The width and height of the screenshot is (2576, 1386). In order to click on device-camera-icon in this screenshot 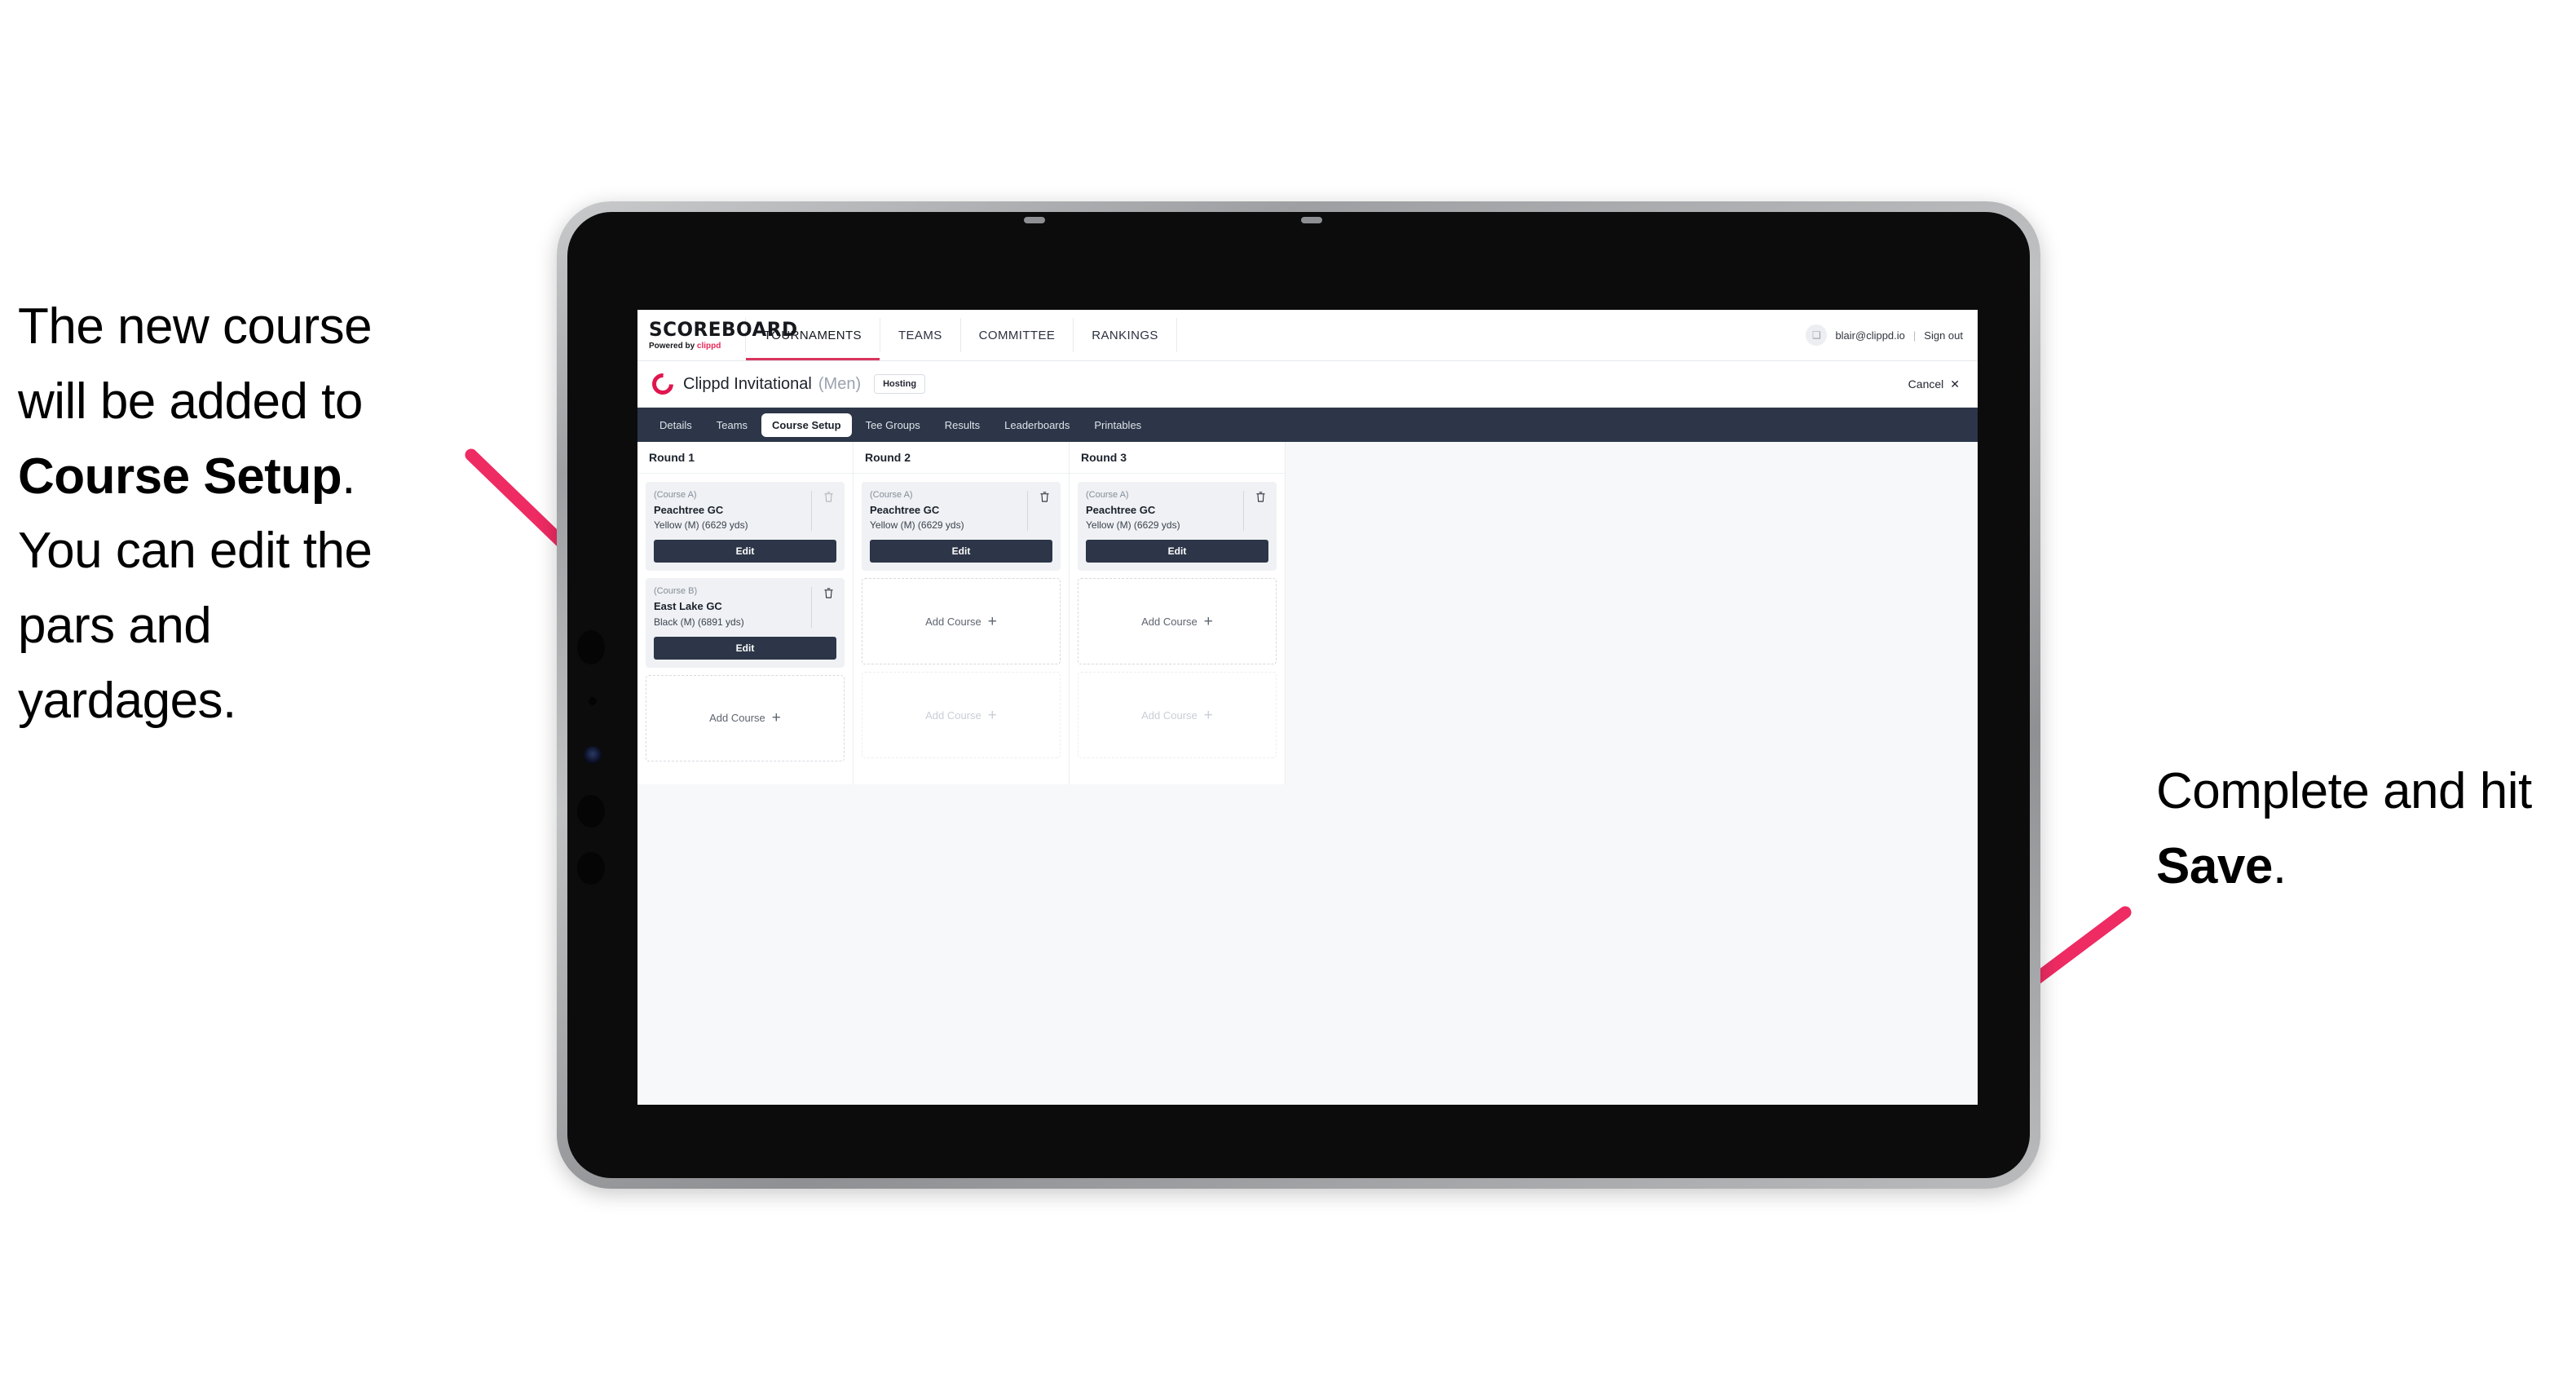, I will do `click(593, 755)`.